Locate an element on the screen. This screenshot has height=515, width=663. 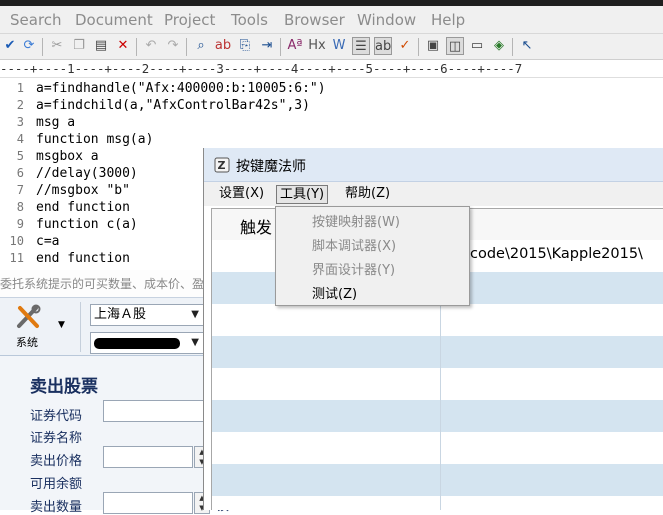
code-line: function c(a) is located at coordinates (87, 224).